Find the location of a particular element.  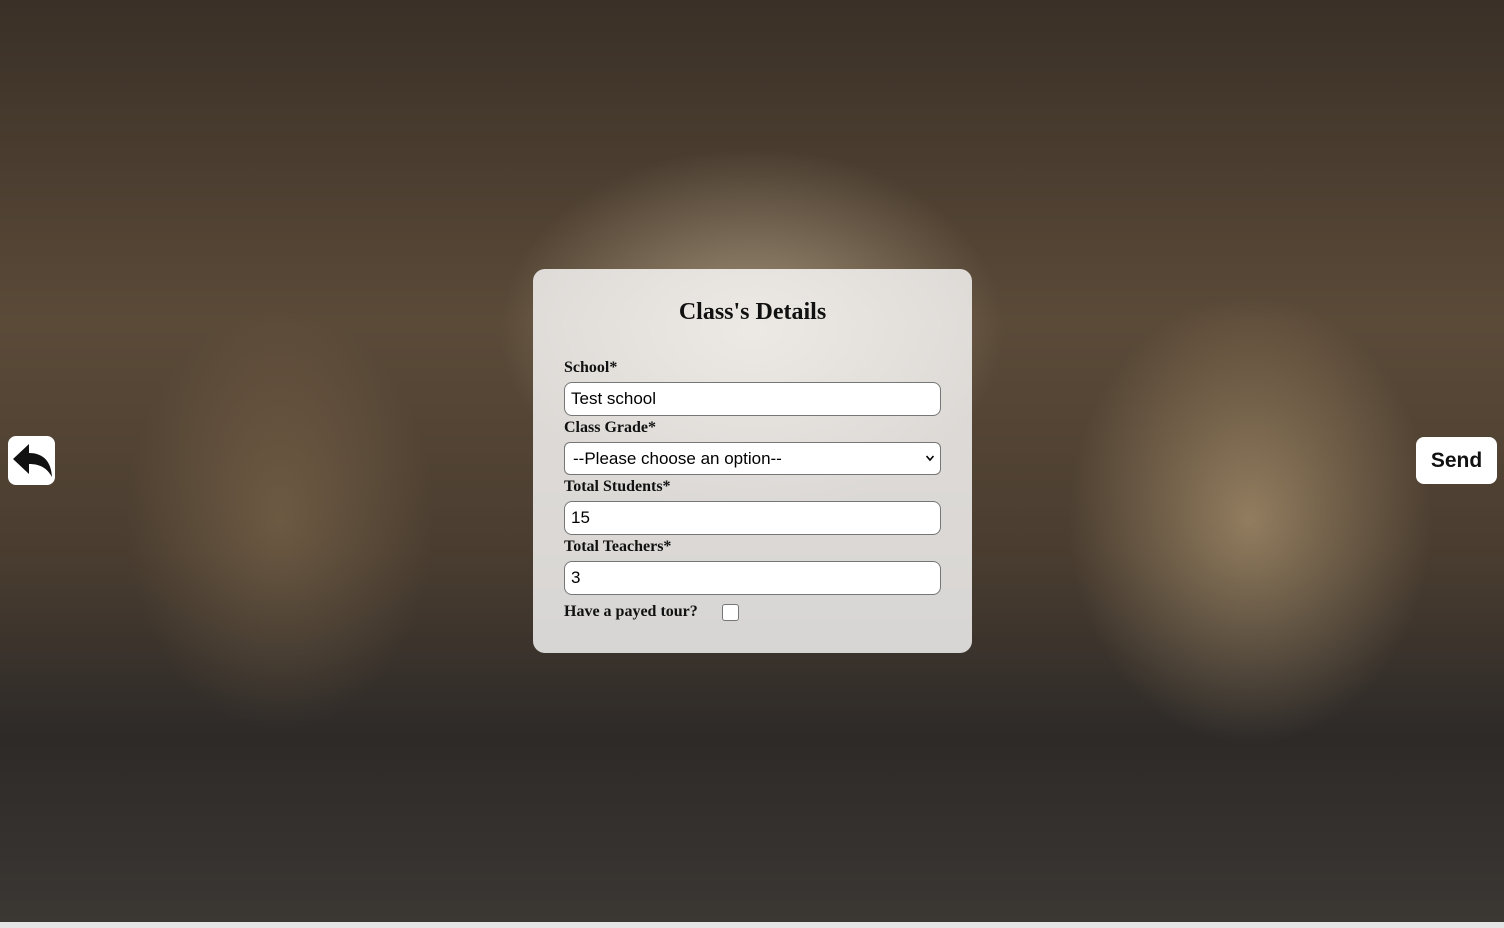

chevron-down-icon is located at coordinates (930, 458).